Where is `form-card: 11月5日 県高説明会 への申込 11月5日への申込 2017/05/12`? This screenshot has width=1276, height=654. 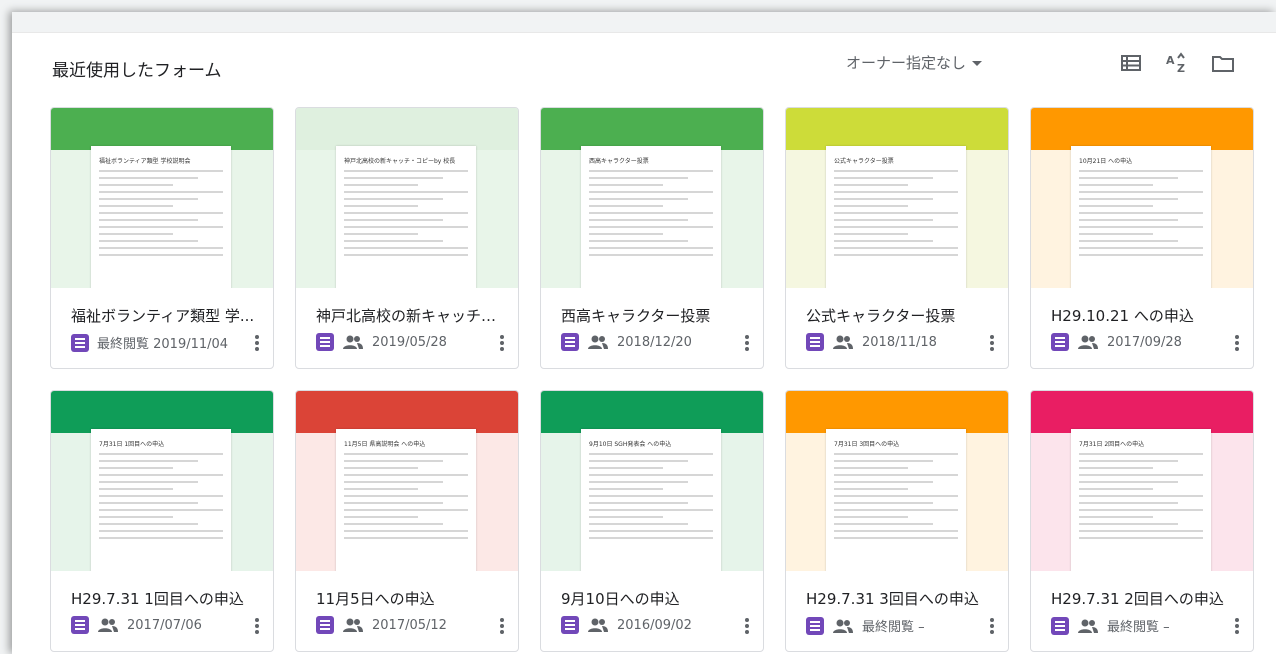
form-card: 11月5日 県高説明会 への申込 11月5日への申込 2017/05/12 is located at coordinates (407, 521).